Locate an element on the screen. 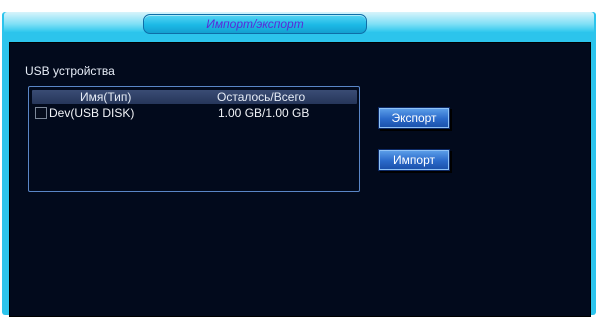 The image size is (597, 317). device-space: 1.00 GB/1.00 GB is located at coordinates (264, 113).